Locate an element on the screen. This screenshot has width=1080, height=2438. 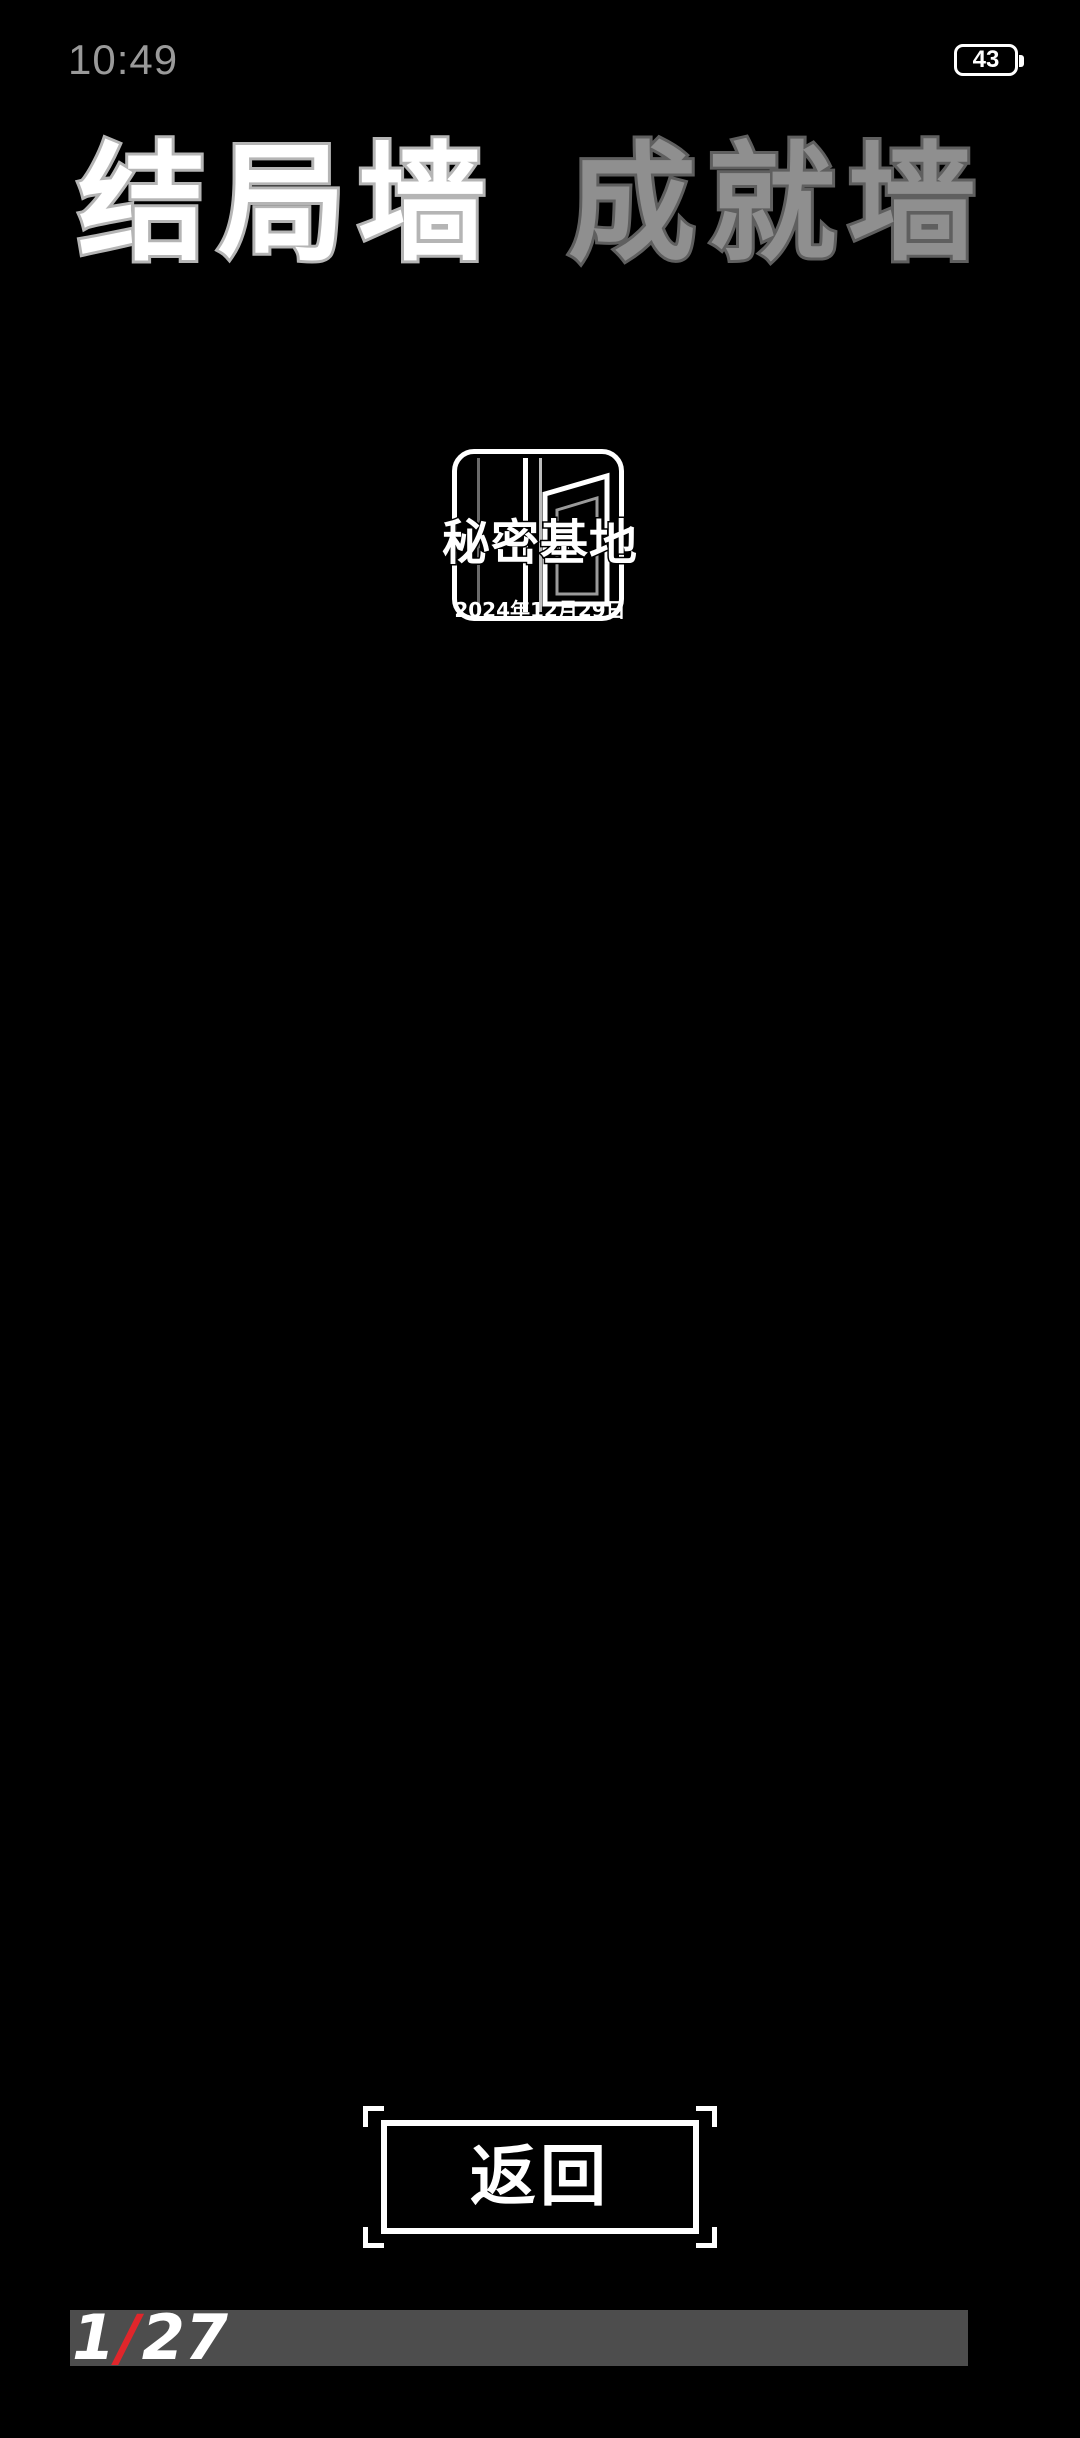
tab-achievement-wall: 成就墙 is located at coordinates (776, 204).